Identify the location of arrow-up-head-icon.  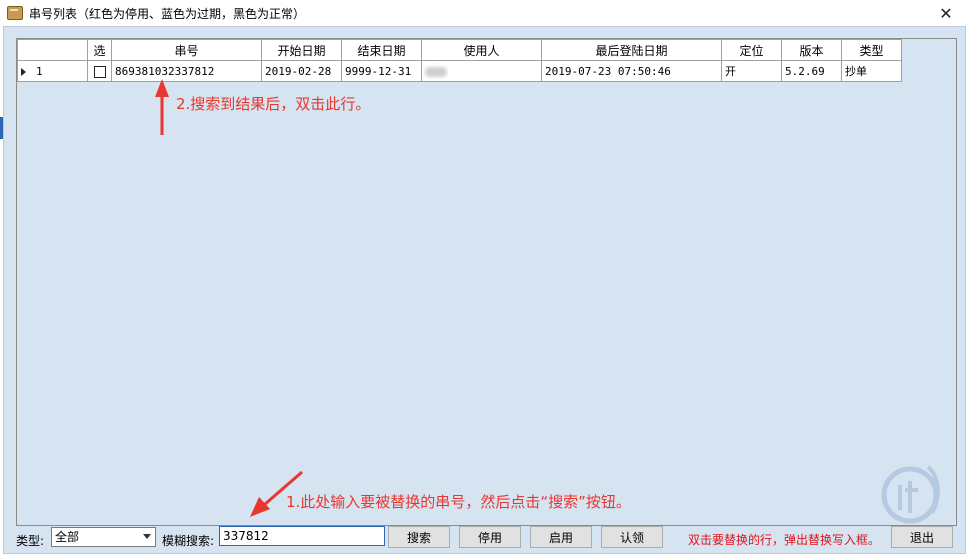
(162, 88).